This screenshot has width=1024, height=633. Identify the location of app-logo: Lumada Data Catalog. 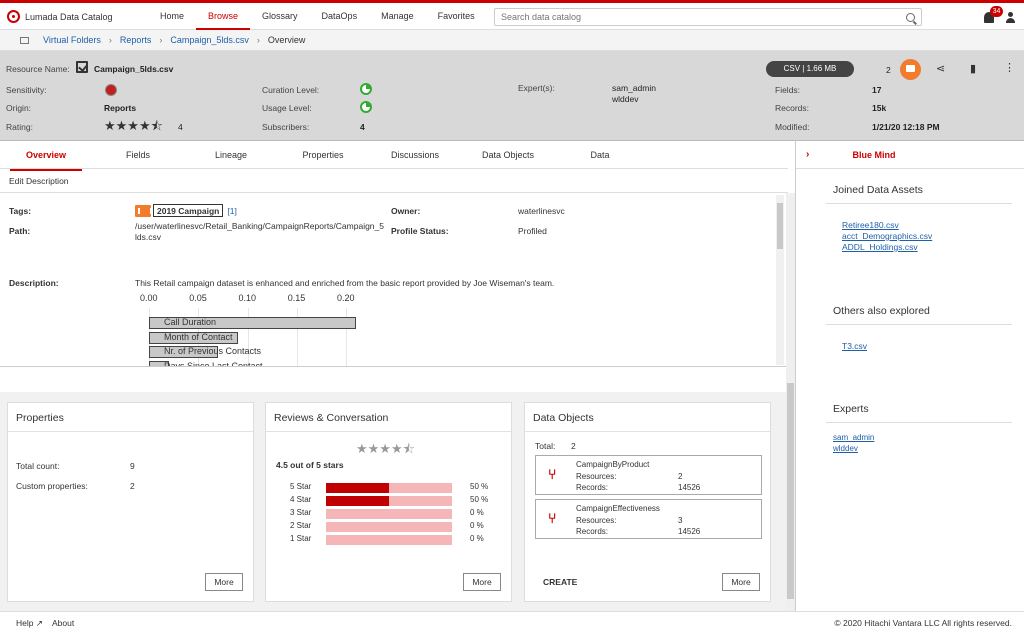
(60, 16).